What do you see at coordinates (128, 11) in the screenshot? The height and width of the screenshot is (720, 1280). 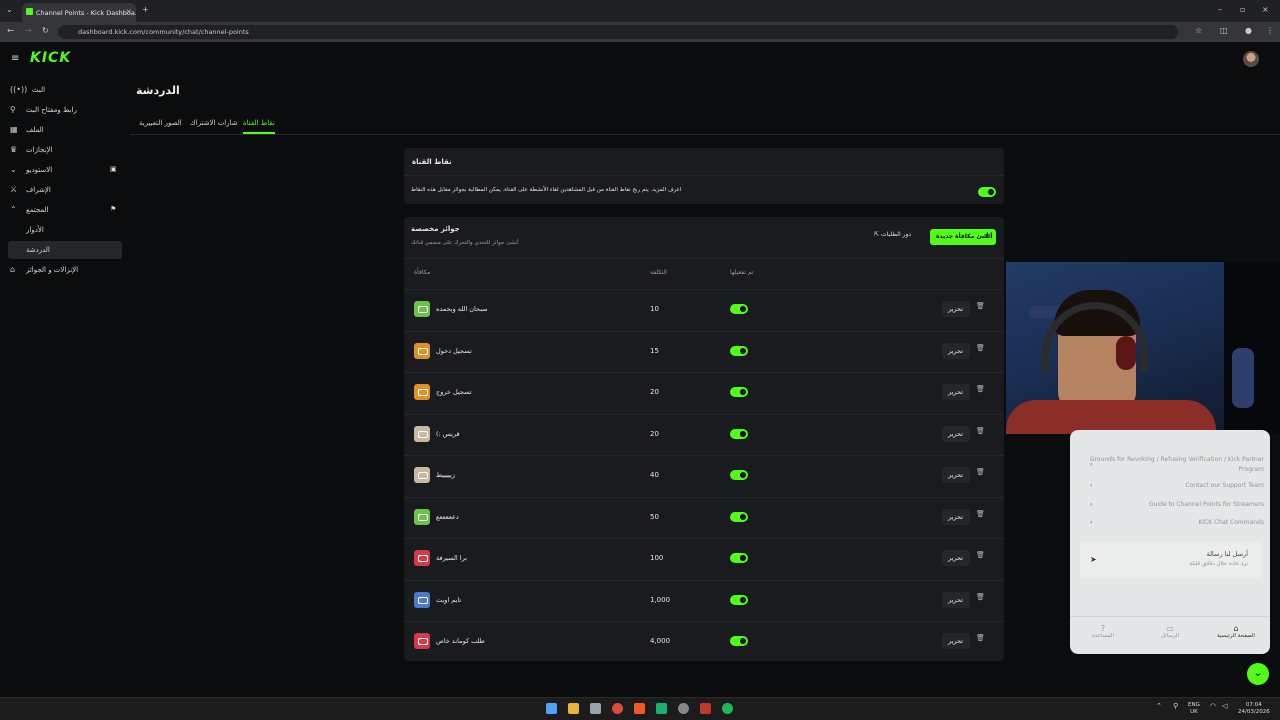 I see `close-tab-icon: ×` at bounding box center [128, 11].